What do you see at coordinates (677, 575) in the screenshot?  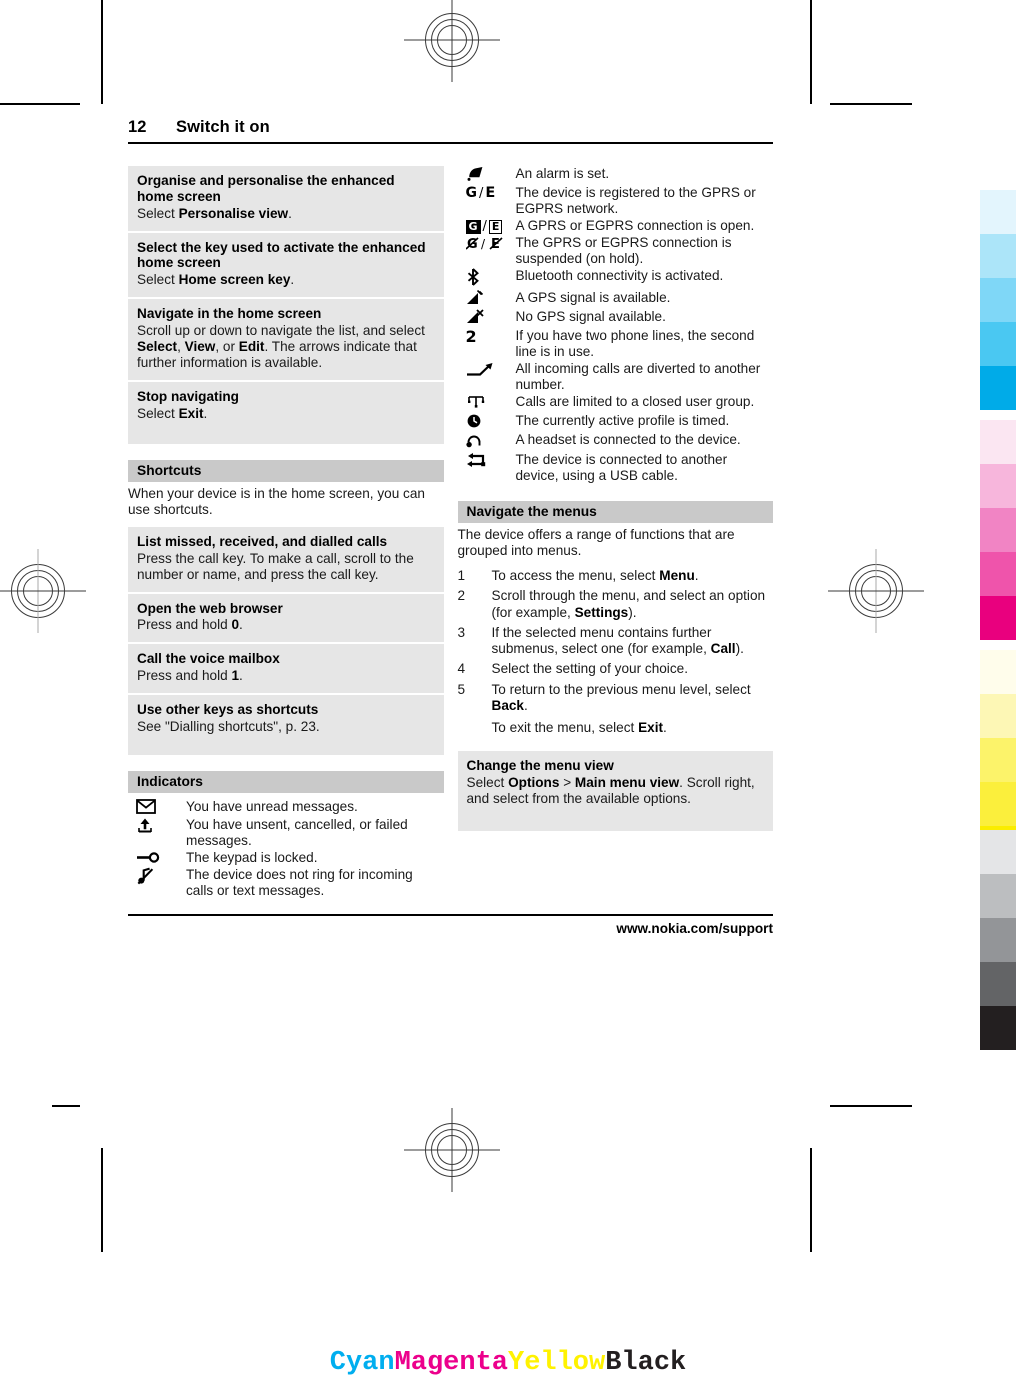 I see `ui-term: Menu` at bounding box center [677, 575].